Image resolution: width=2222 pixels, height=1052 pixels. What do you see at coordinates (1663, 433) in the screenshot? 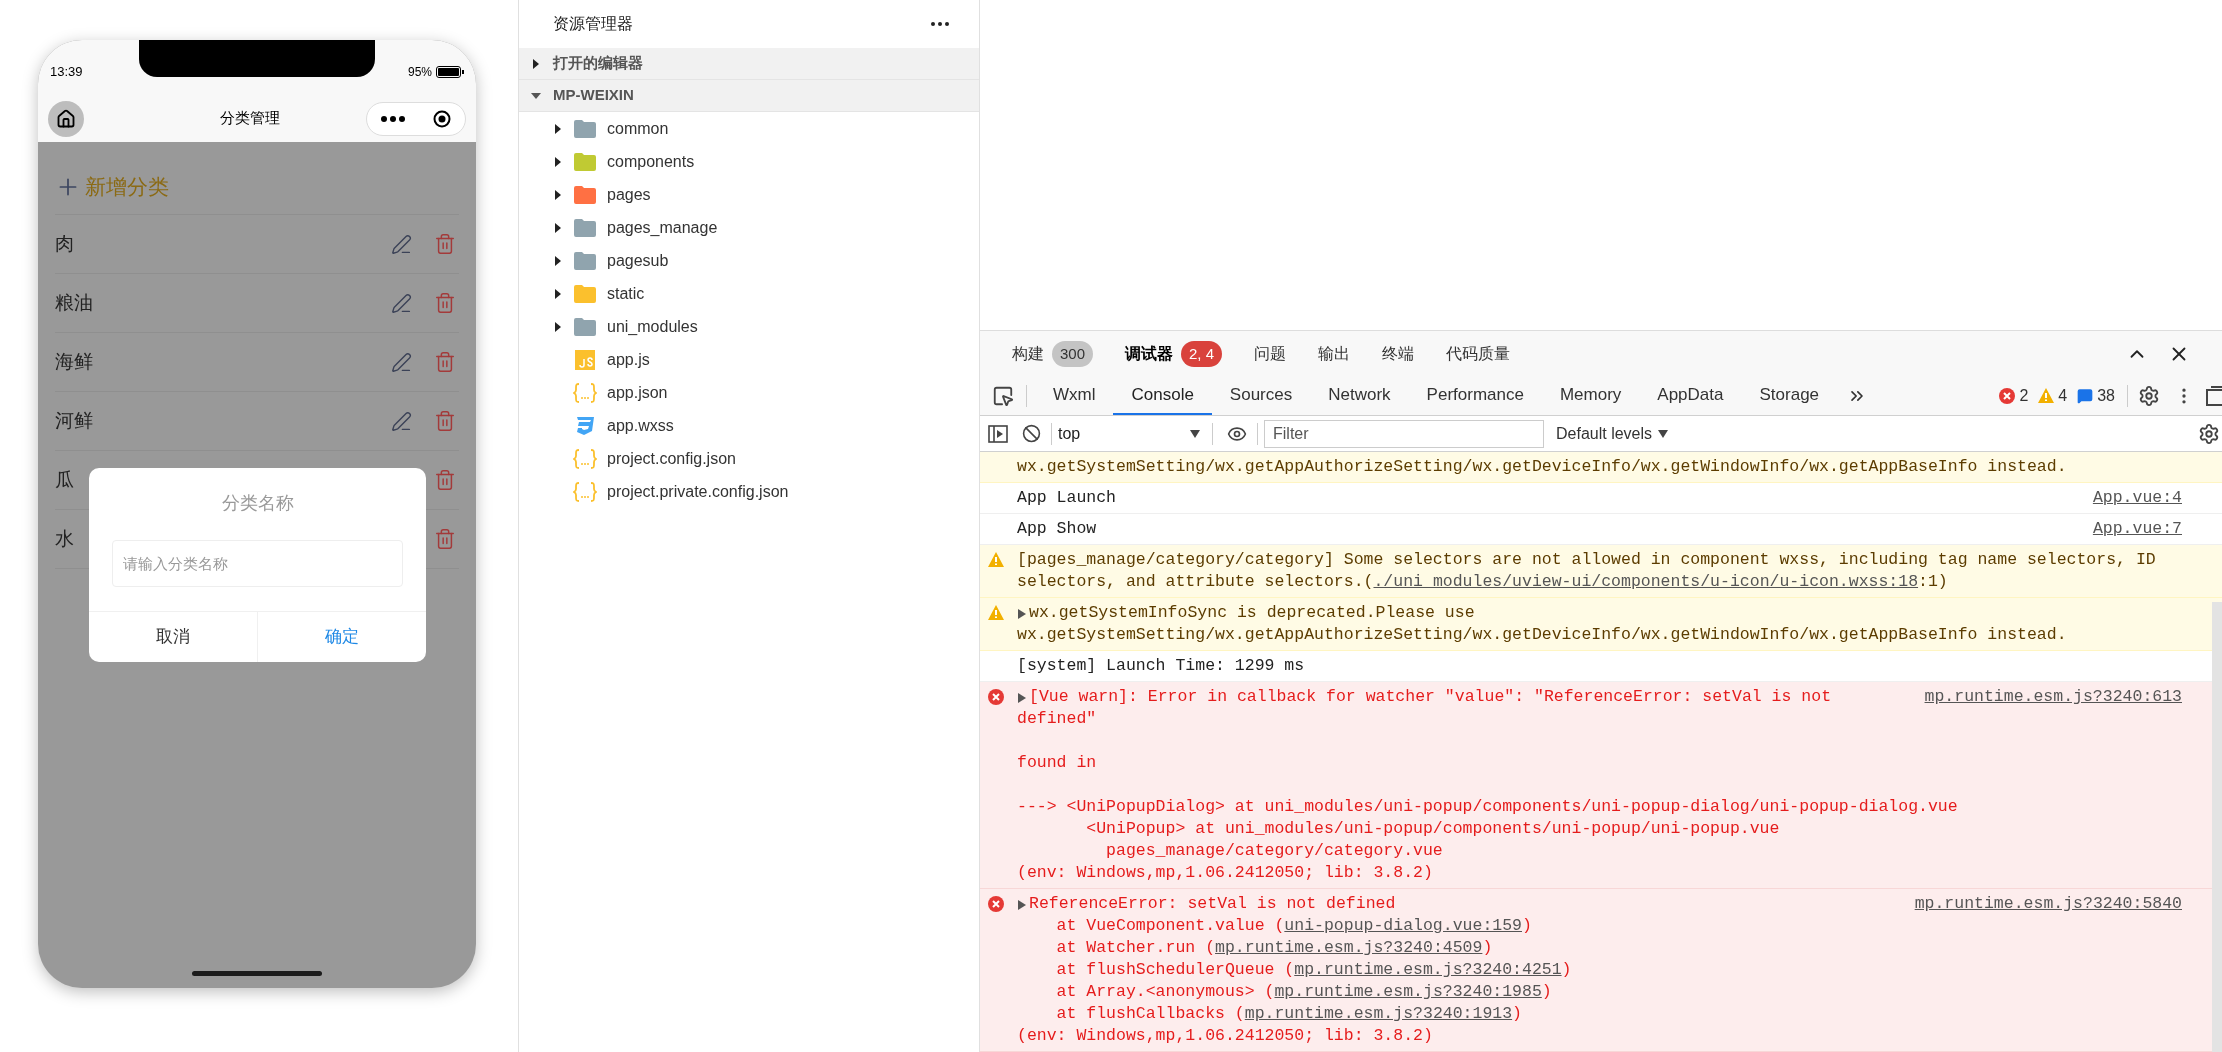
I see `dropdown-icon` at bounding box center [1663, 433].